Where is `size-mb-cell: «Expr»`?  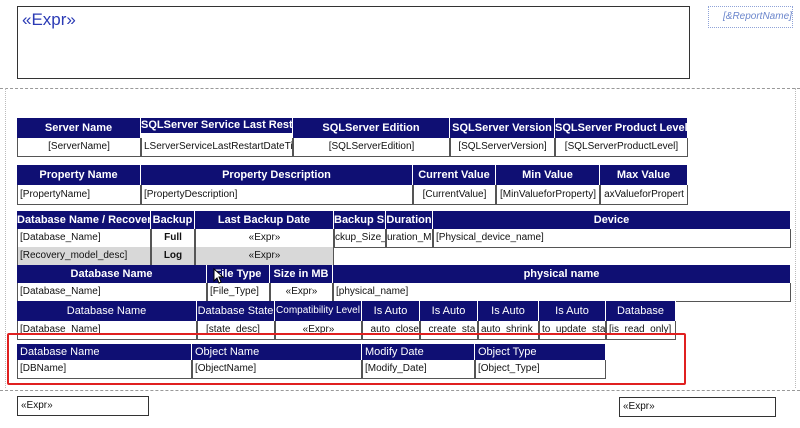
size-mb-cell: «Expr» is located at coordinates (301, 292).